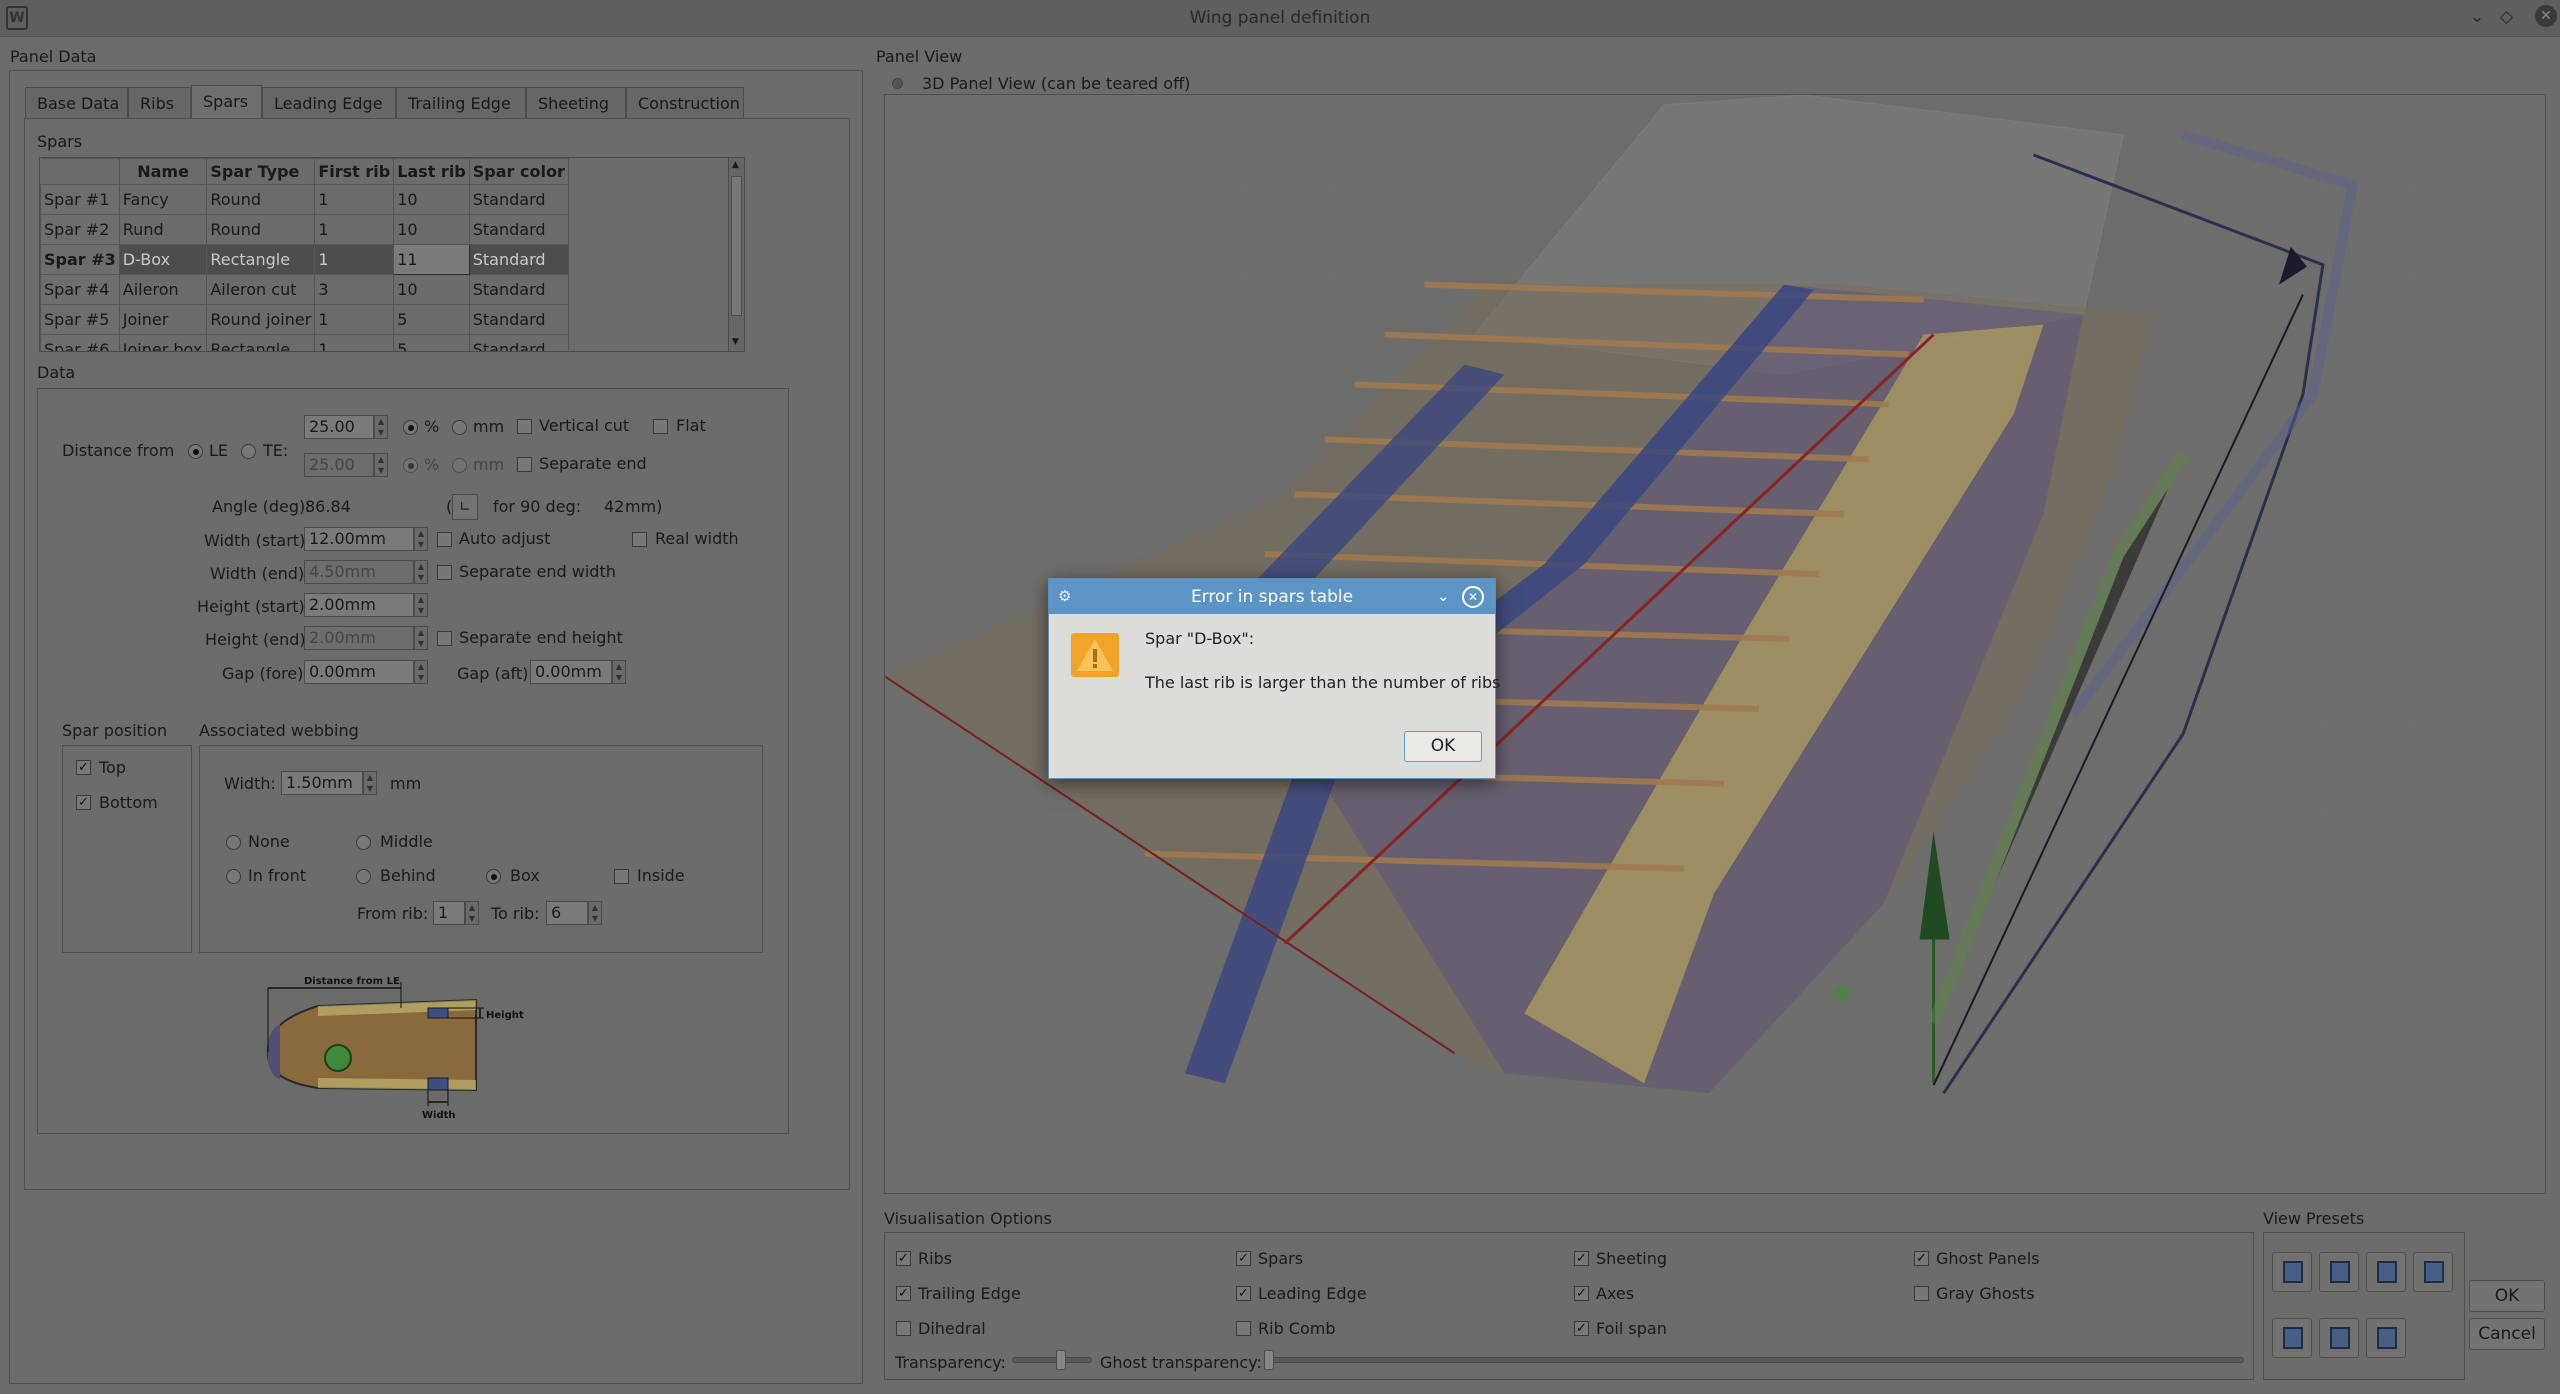  I want to click on table-row: Spar #5 Joiner Round joiner 1 5 Standard, so click(392, 319).